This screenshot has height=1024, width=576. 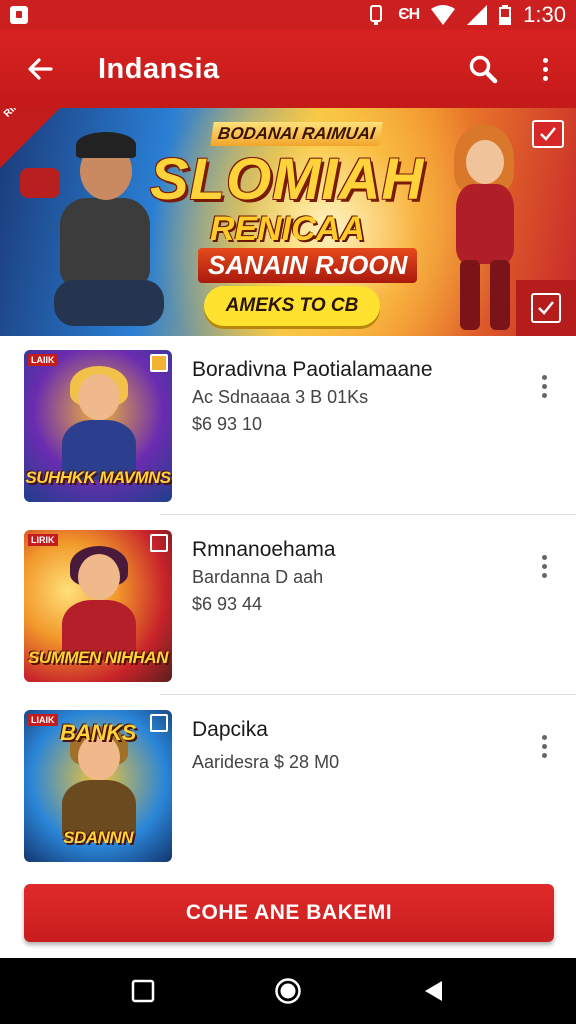 What do you see at coordinates (288, 69) in the screenshot?
I see `app-bar: Indansia` at bounding box center [288, 69].